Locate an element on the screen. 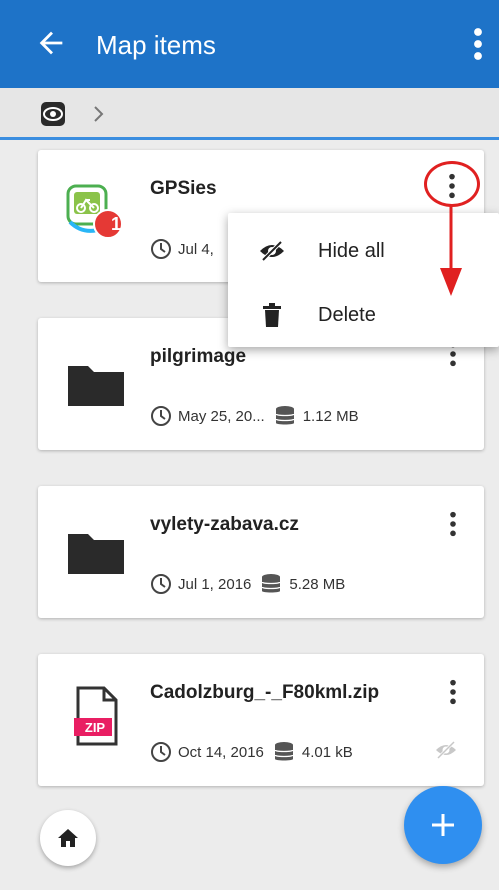 Image resolution: width=499 pixels, height=890 pixels. item-meta: Jul 1, 2016 5.28 MB is located at coordinates (247, 584).